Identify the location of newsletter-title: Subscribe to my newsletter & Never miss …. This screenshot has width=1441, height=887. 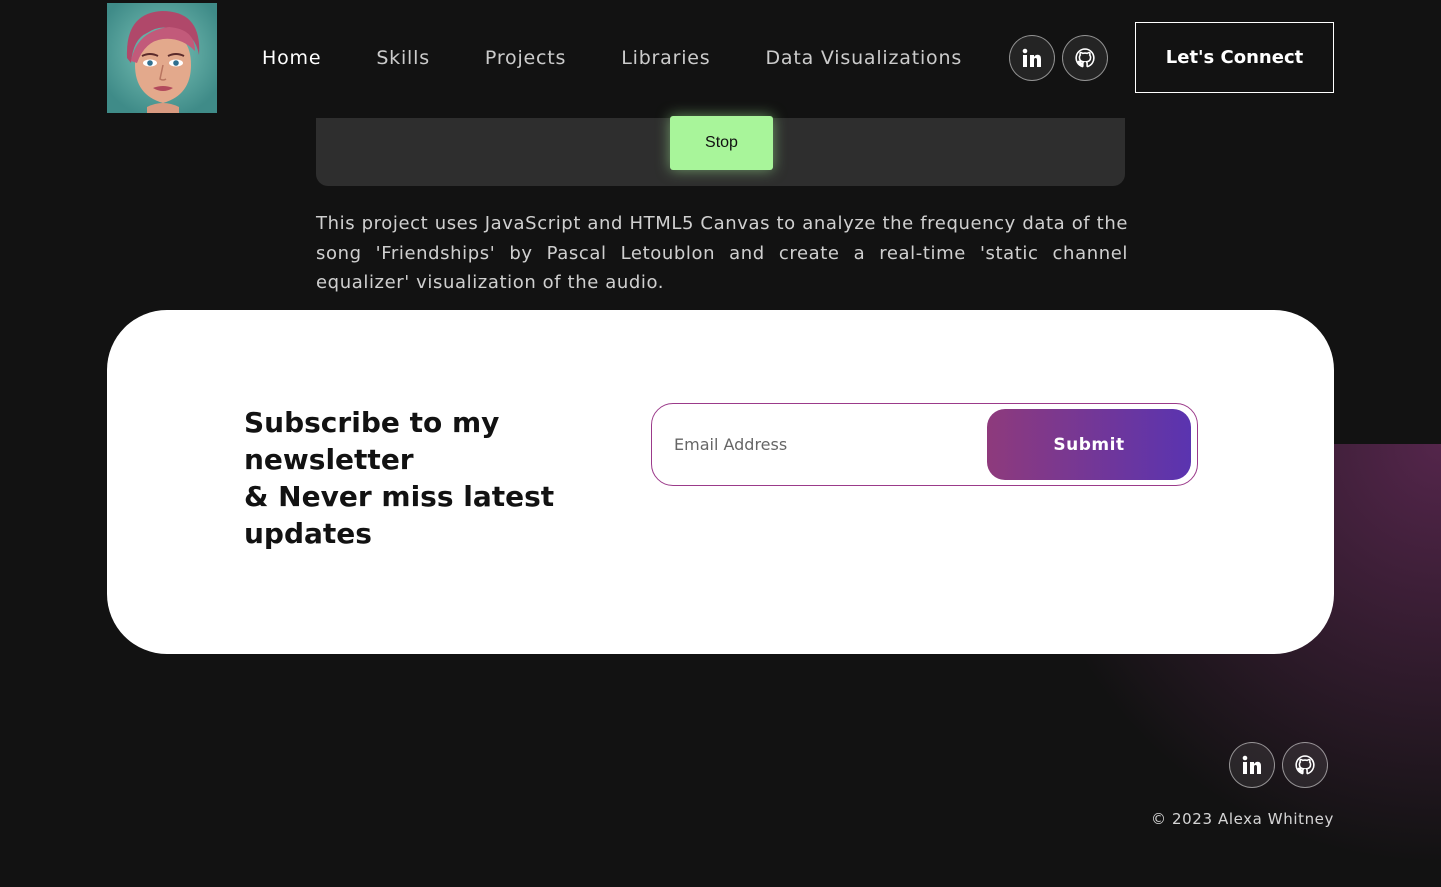
(409, 478).